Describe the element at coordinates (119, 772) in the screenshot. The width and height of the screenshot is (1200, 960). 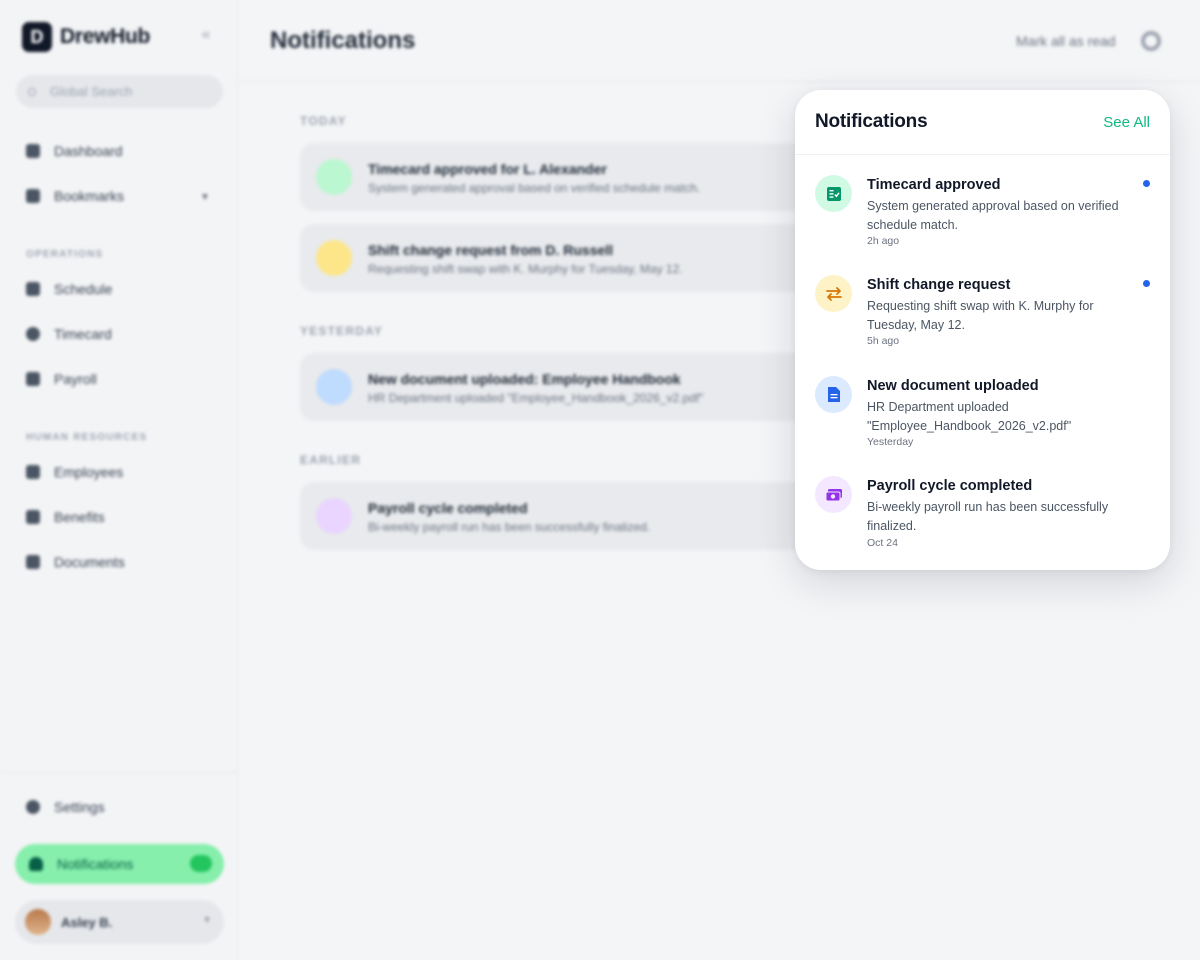
I see `sidebar-divider` at that location.